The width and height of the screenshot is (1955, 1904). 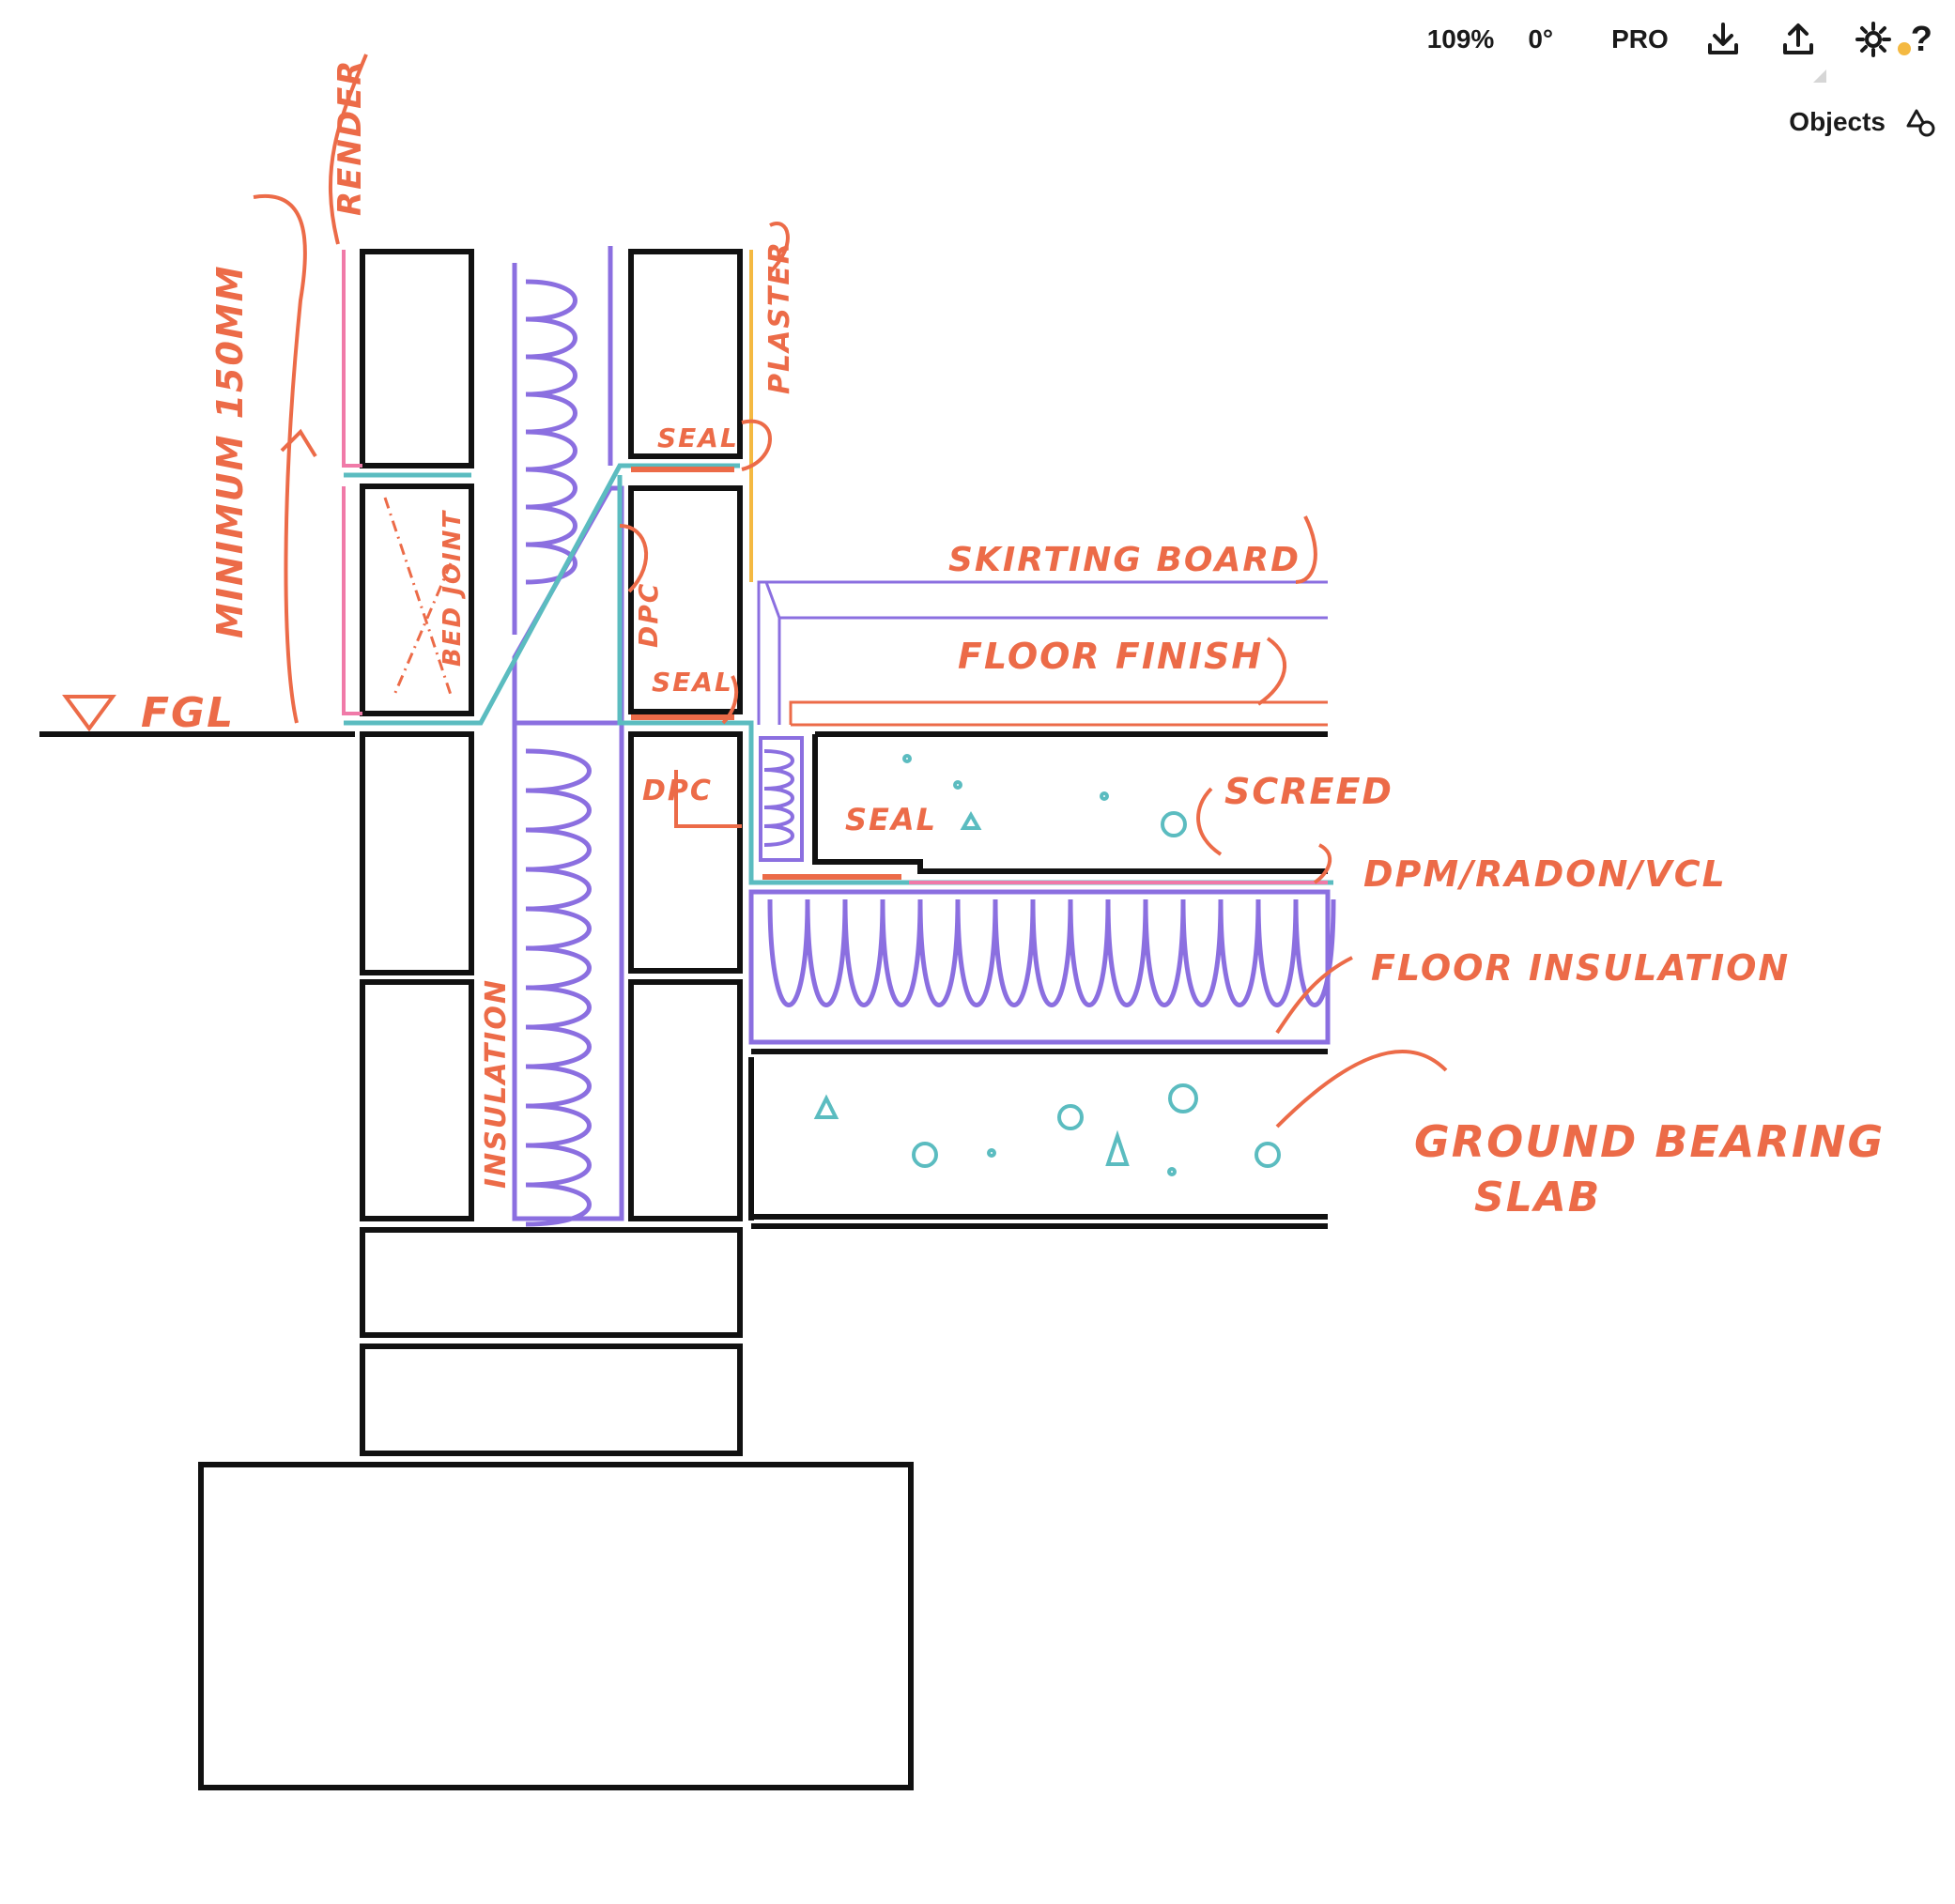 I want to click on notification-dot, so click(x=1904, y=48).